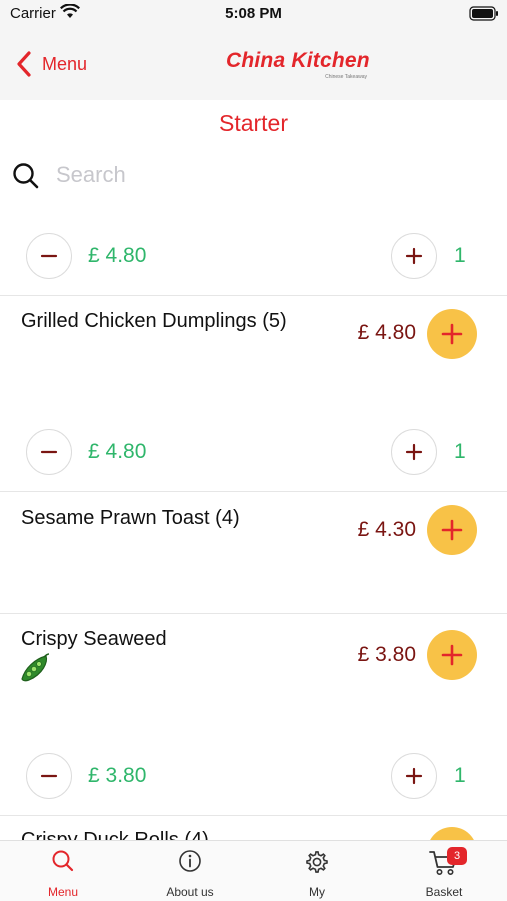  Describe the element at coordinates (346, 77) in the screenshot. I see `brand-subtitle: Chinese Takeaway` at that location.